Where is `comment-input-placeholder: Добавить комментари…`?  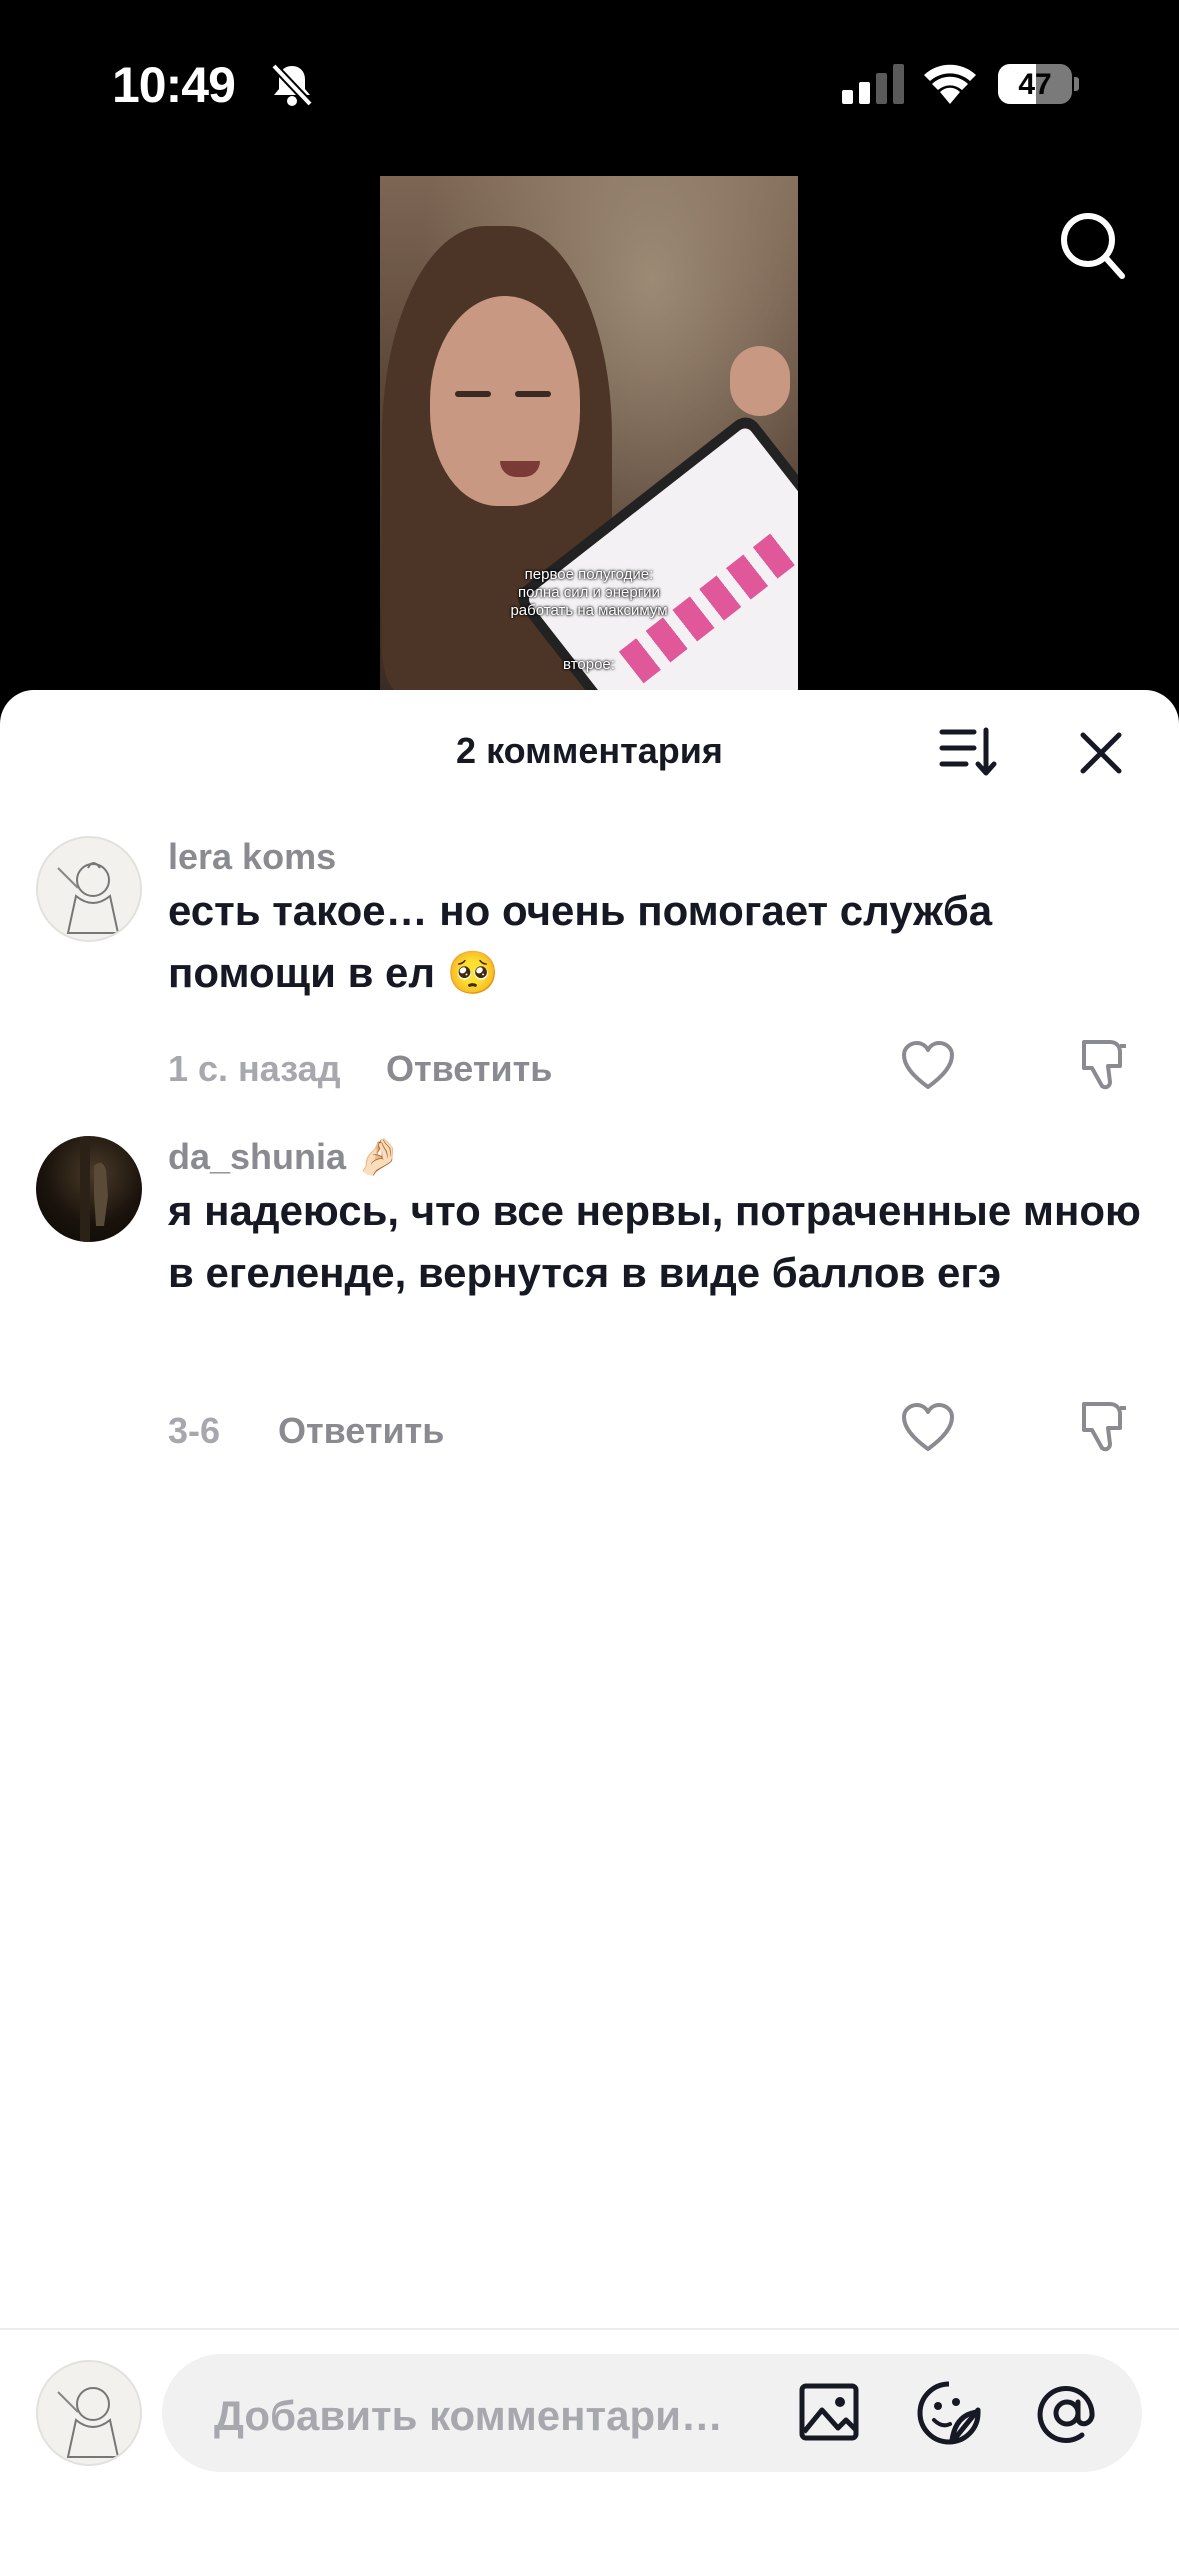
comment-input-placeholder: Добавить комментари… is located at coordinates (484, 2416).